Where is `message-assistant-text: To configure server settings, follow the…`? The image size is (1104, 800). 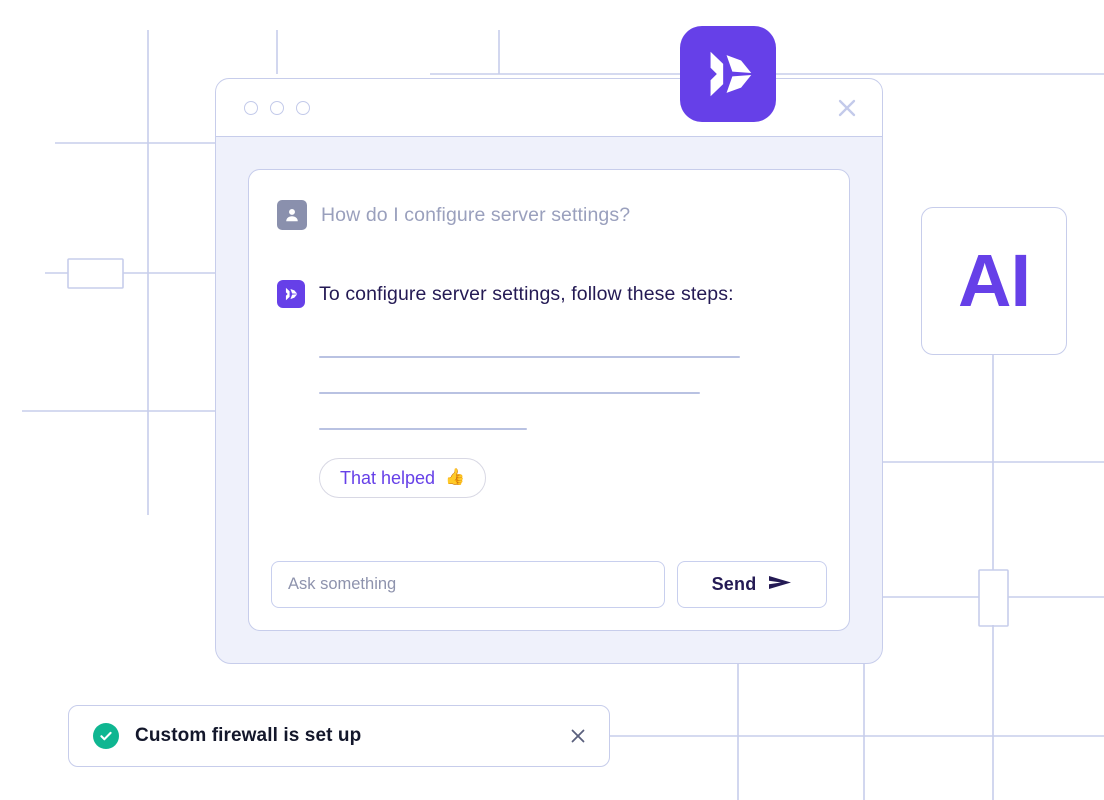
message-assistant-text: To configure server settings, follow the… is located at coordinates (526, 293).